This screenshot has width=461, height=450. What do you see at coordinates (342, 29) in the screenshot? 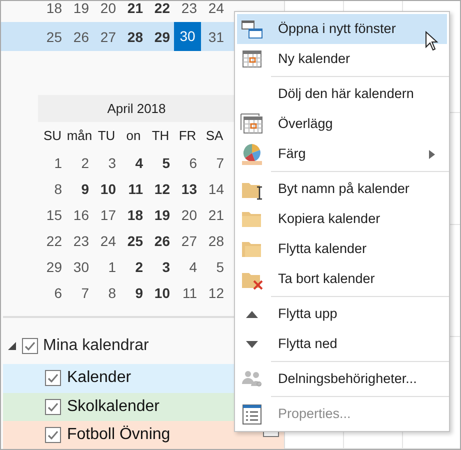
I see `menu-item: Öppna i nytt fönster` at bounding box center [342, 29].